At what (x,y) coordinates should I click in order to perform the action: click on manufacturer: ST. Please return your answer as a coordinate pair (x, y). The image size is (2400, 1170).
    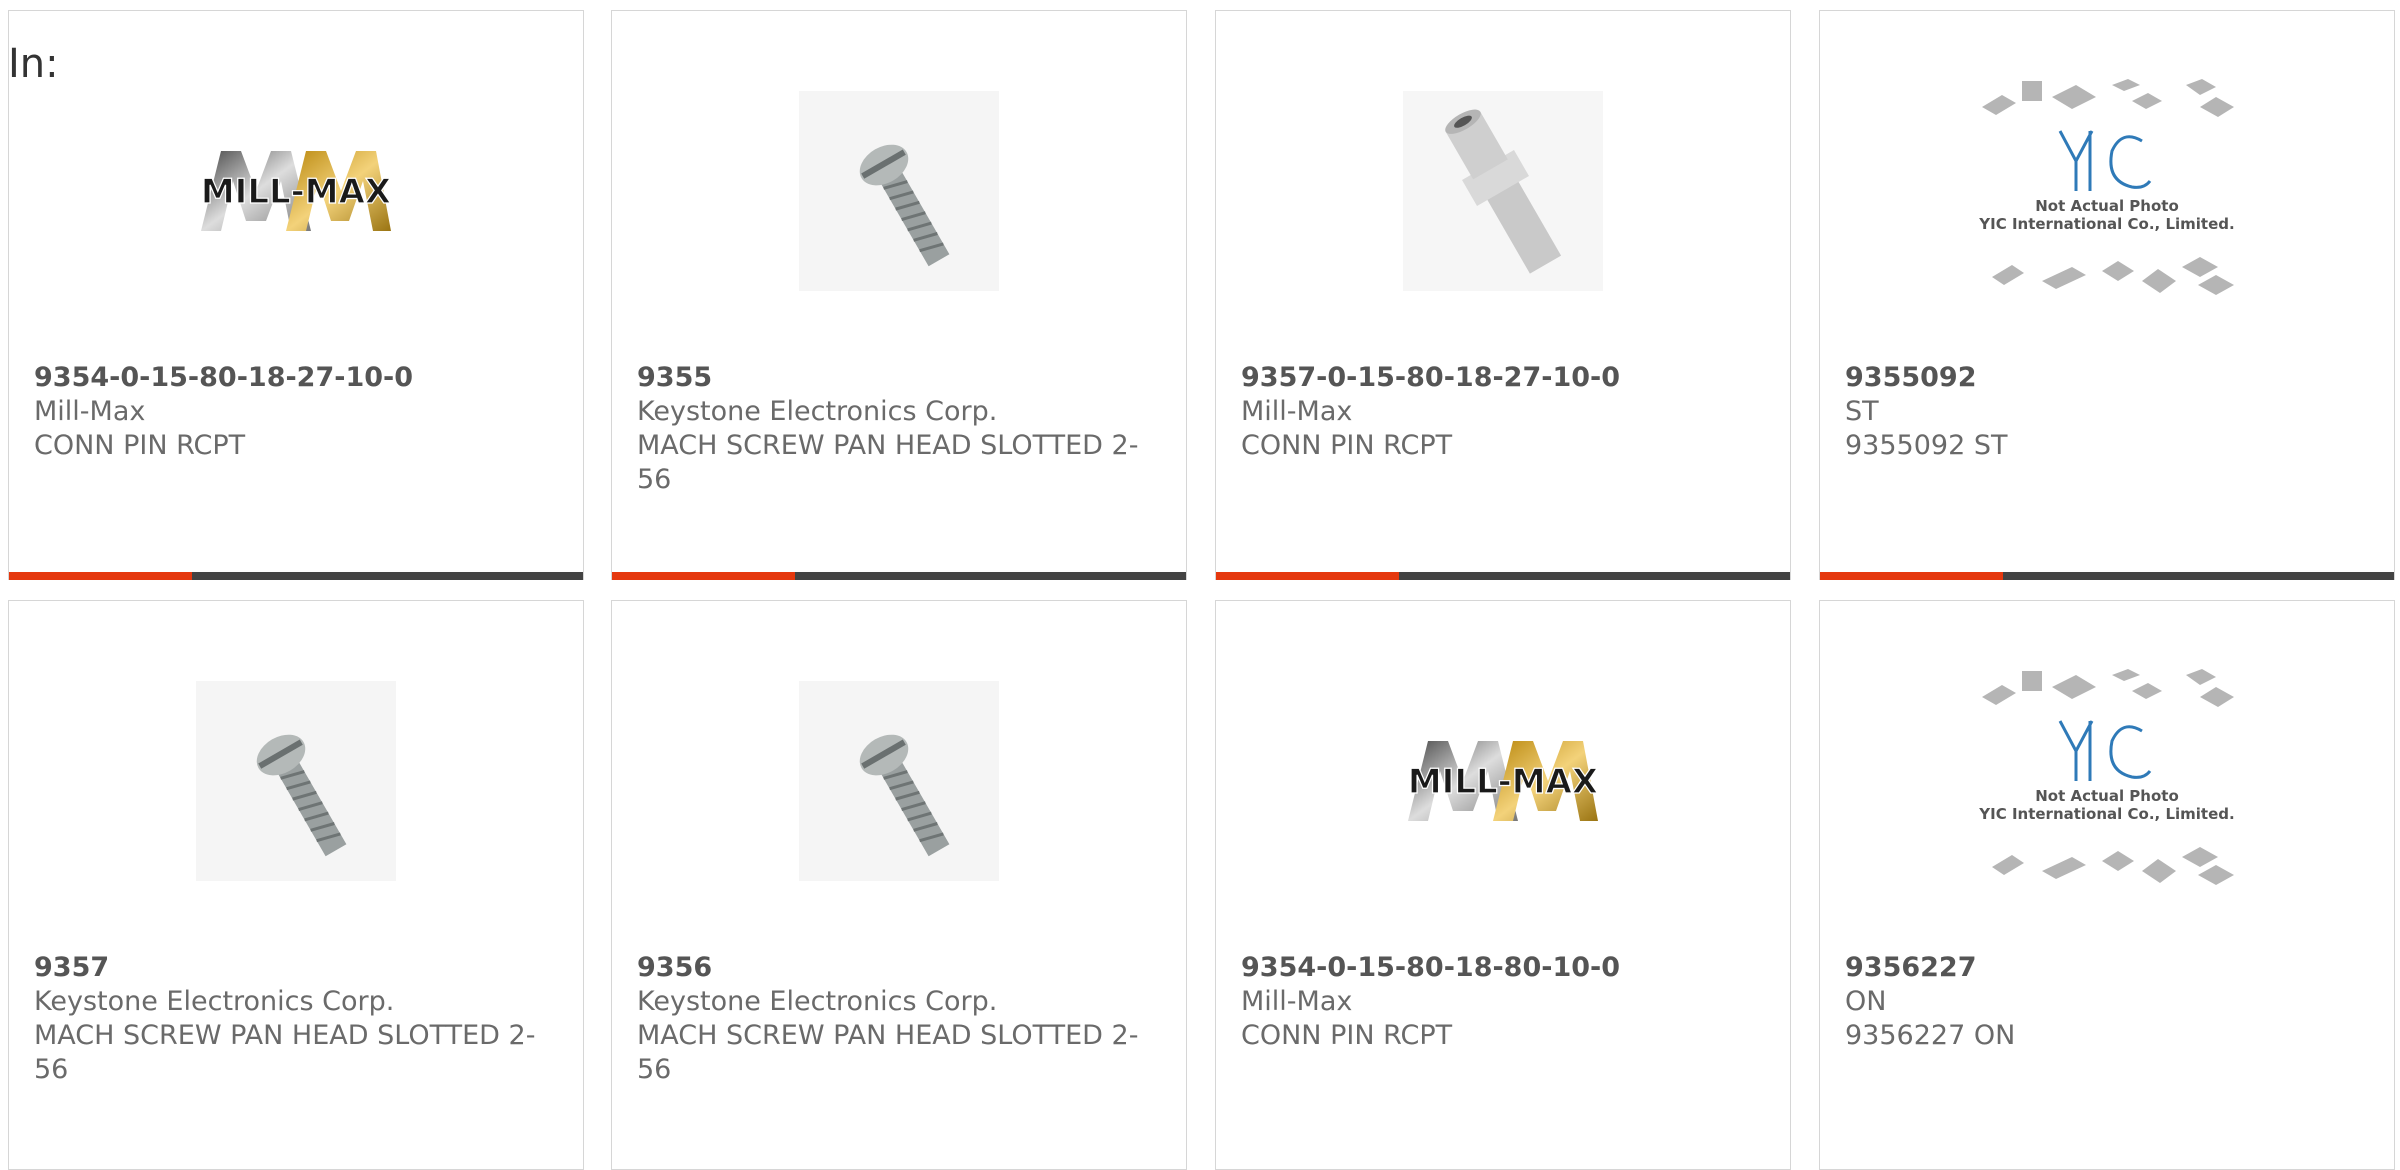
    Looking at the image, I should click on (1862, 411).